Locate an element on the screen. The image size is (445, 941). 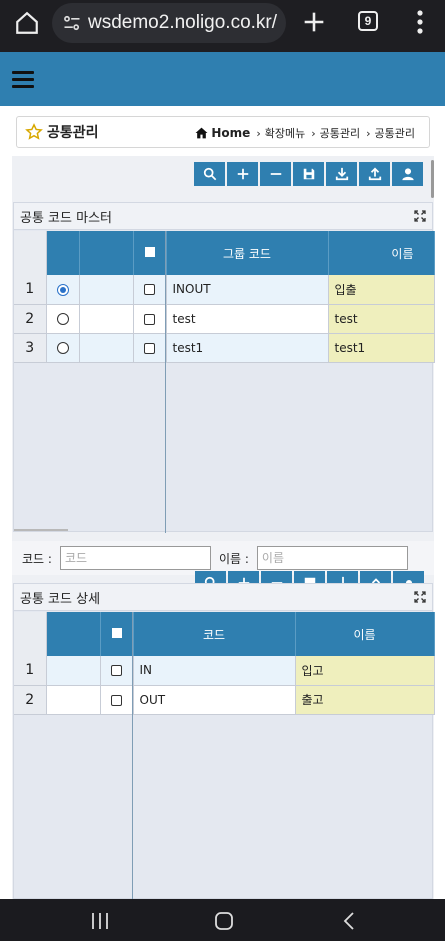
home-nav-icon is located at coordinates (224, 921).